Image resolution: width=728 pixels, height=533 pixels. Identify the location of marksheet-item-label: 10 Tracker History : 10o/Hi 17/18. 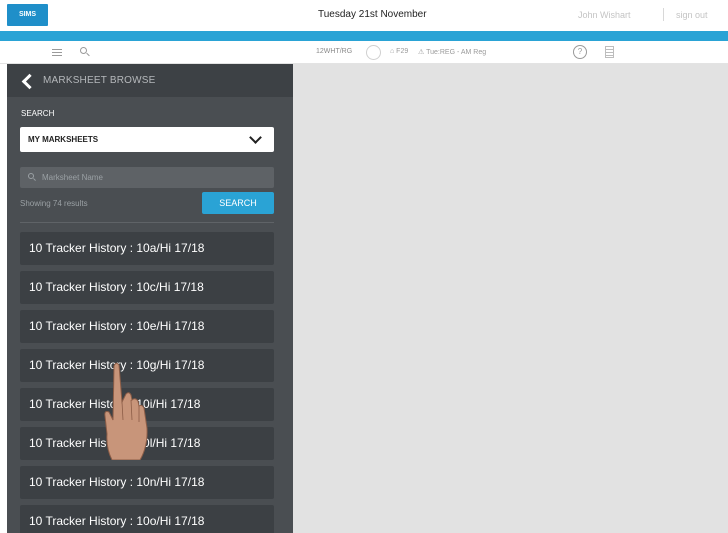
(117, 521).